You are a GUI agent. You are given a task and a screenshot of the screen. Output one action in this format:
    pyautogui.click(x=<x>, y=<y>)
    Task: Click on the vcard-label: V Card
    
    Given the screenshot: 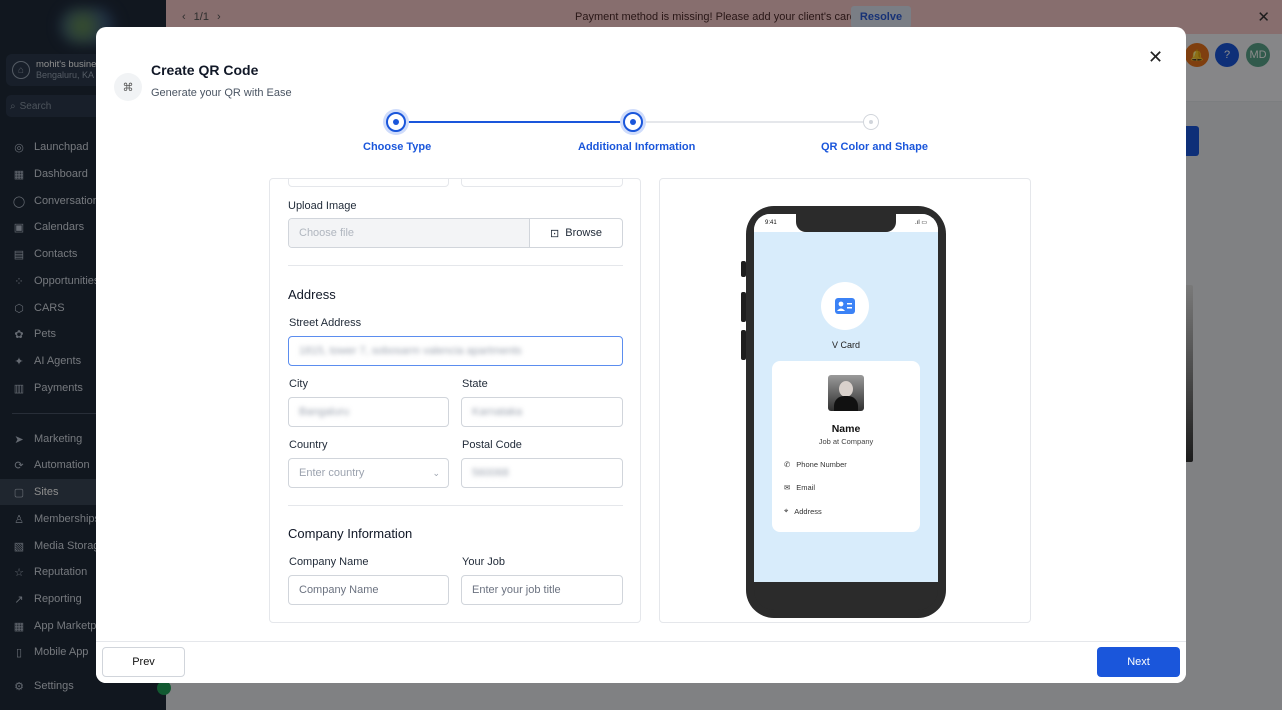 What is the action you would take?
    pyautogui.click(x=845, y=345)
    